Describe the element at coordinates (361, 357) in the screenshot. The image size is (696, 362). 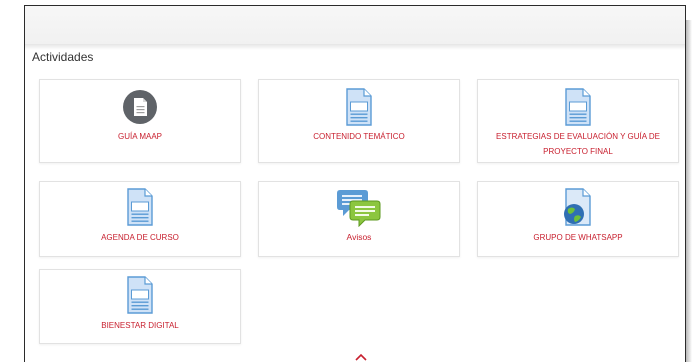
I see `chevron-up-icon` at that location.